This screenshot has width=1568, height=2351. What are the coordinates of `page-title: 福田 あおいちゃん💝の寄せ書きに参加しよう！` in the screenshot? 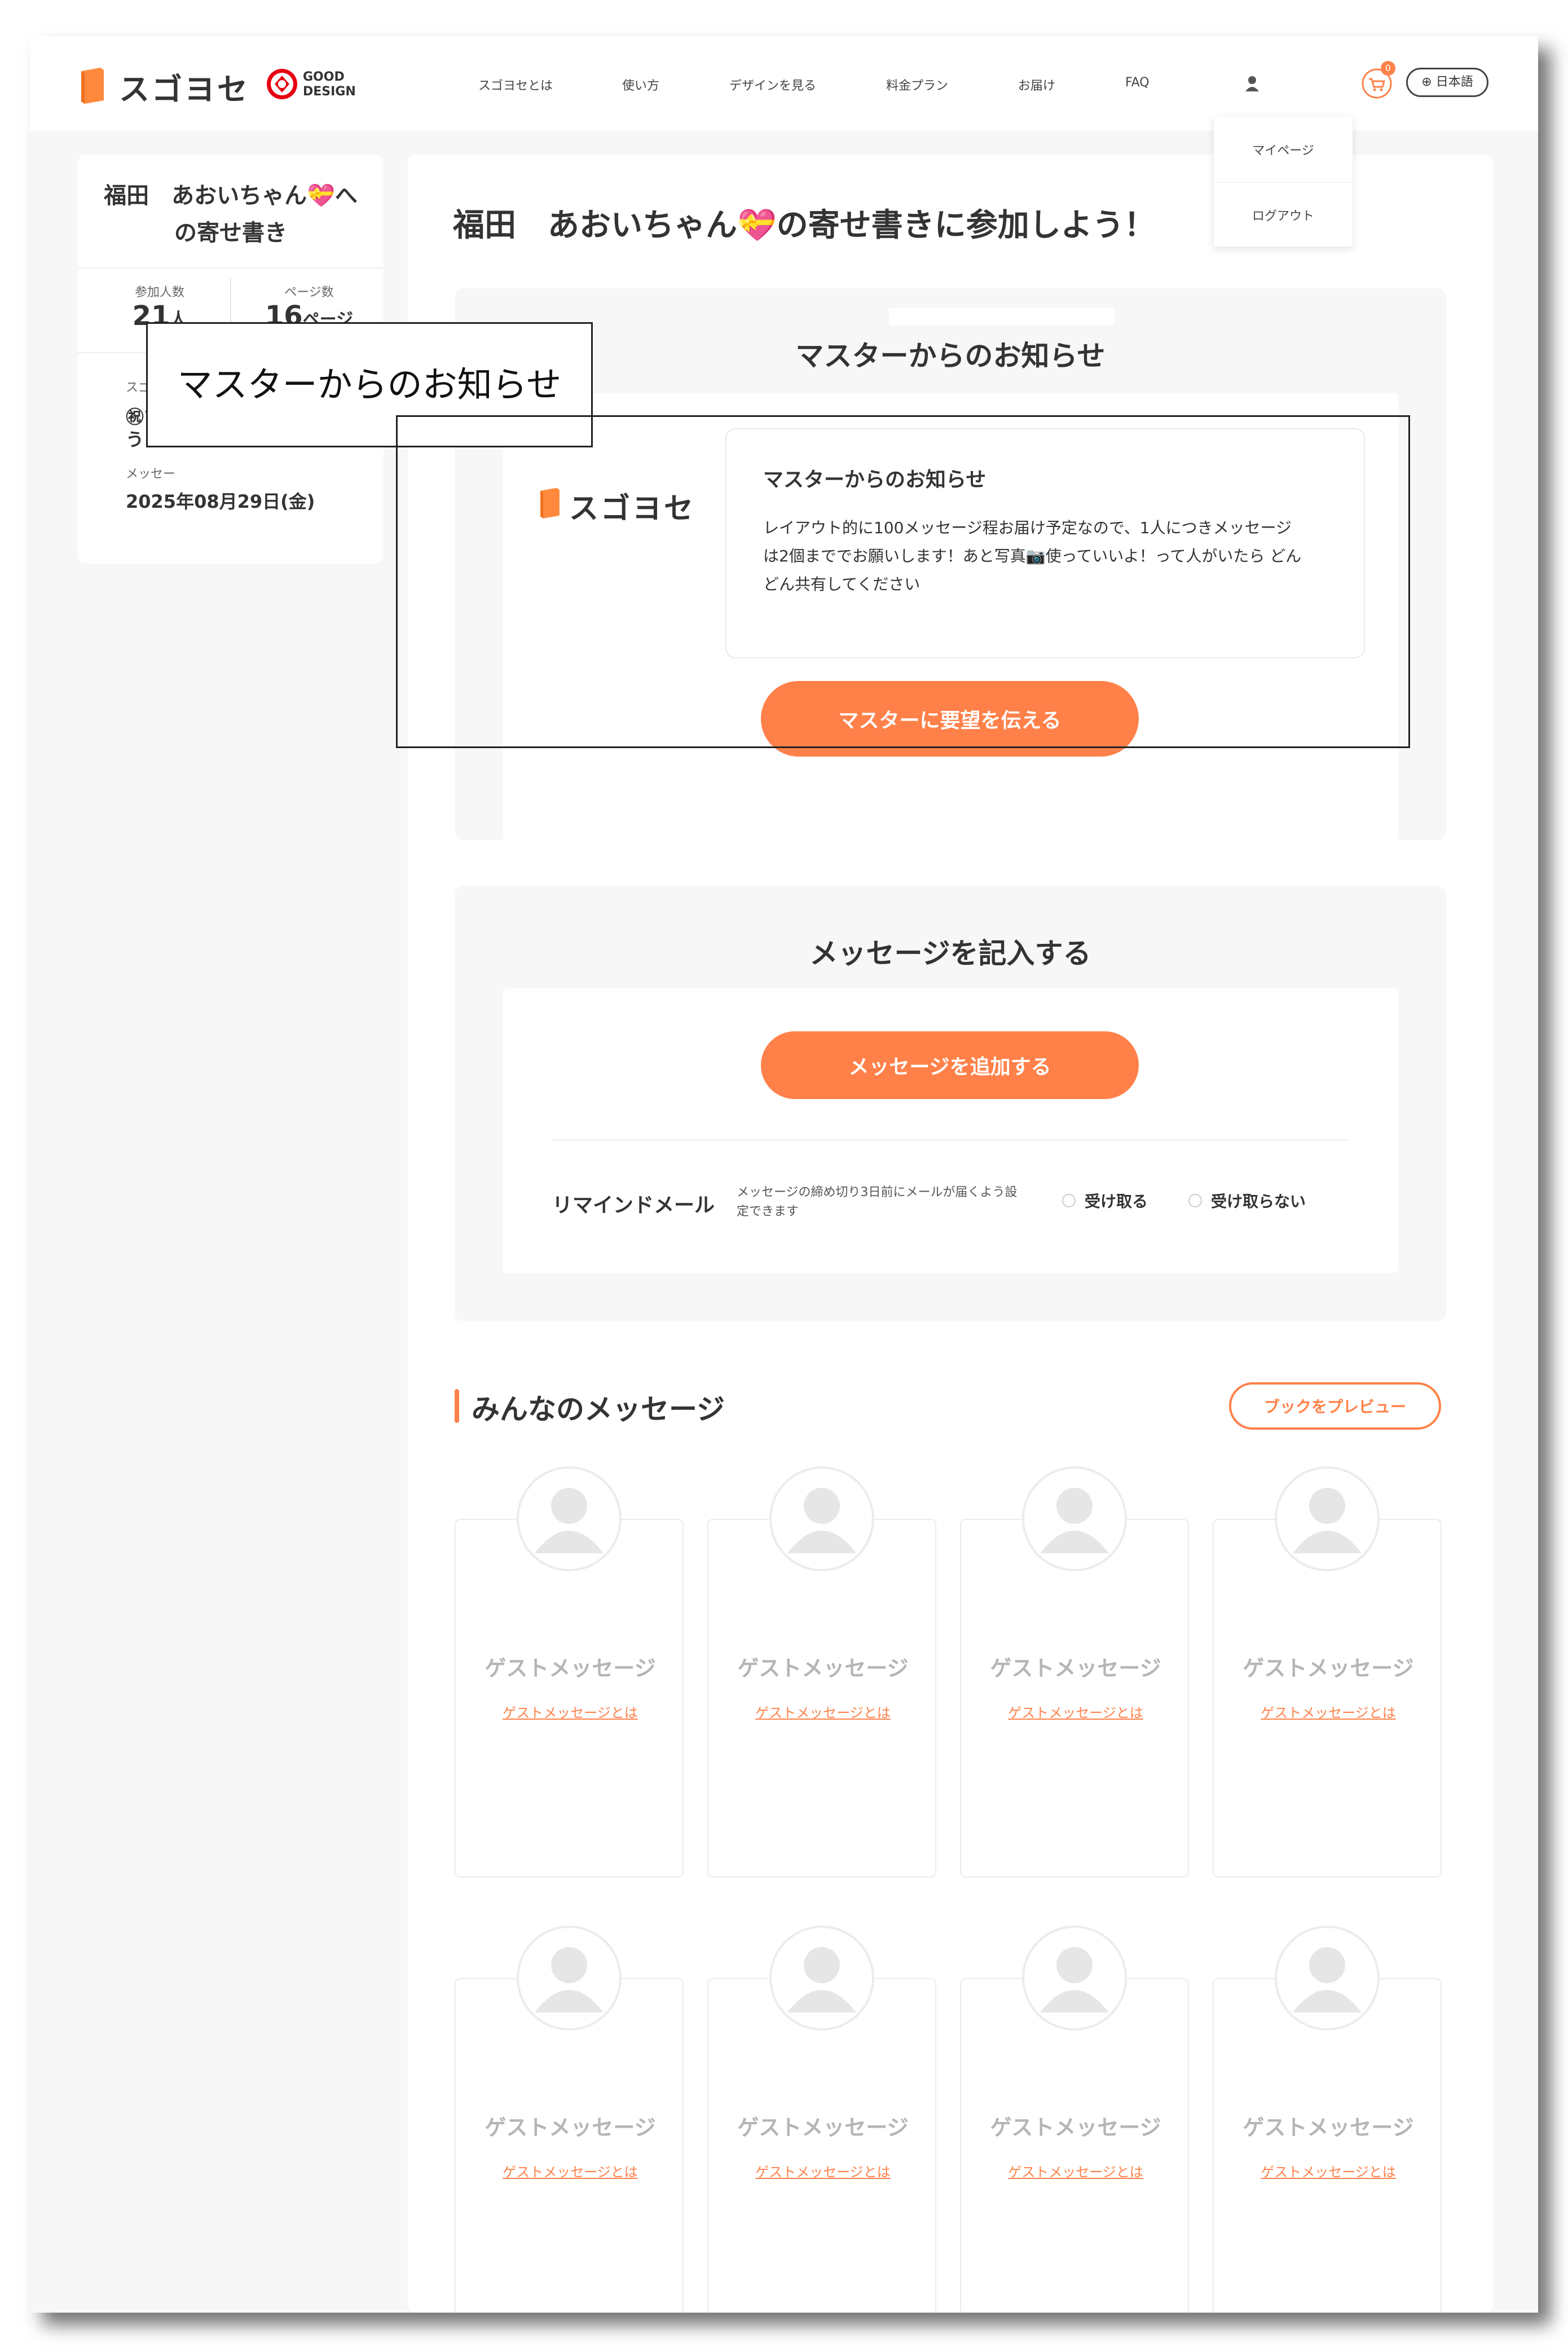 It's located at (804, 225).